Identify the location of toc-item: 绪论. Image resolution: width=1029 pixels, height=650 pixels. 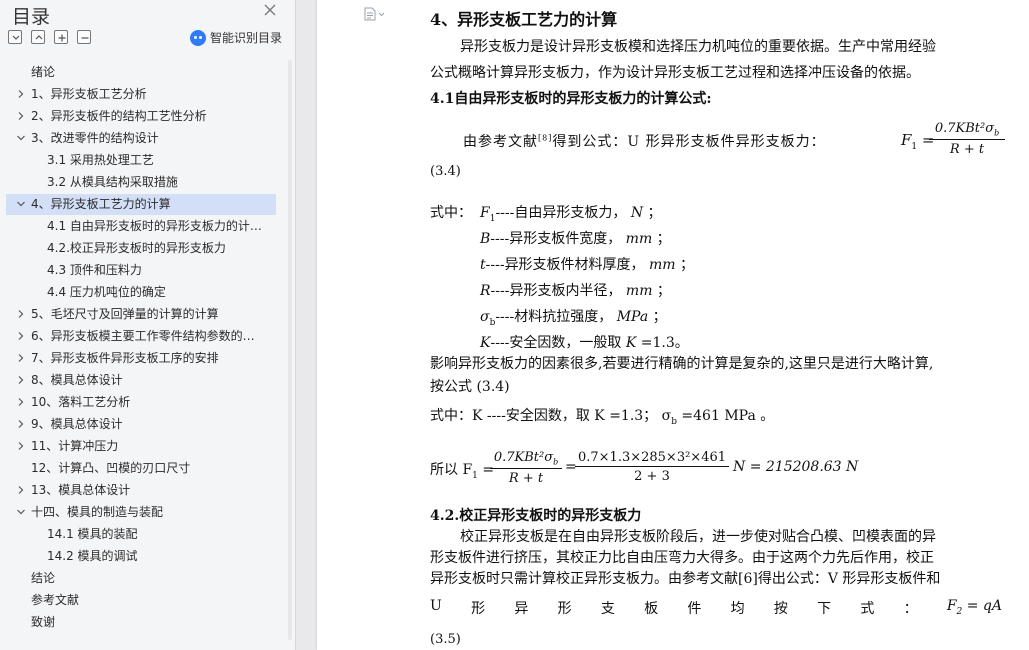
(141, 72).